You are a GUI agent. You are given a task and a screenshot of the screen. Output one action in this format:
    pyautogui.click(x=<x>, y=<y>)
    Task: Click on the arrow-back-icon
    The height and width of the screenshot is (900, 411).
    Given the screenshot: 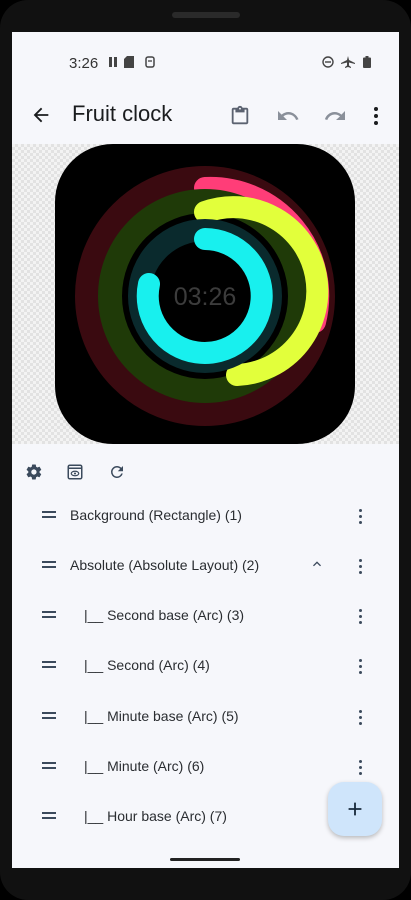 What is the action you would take?
    pyautogui.click(x=41, y=115)
    